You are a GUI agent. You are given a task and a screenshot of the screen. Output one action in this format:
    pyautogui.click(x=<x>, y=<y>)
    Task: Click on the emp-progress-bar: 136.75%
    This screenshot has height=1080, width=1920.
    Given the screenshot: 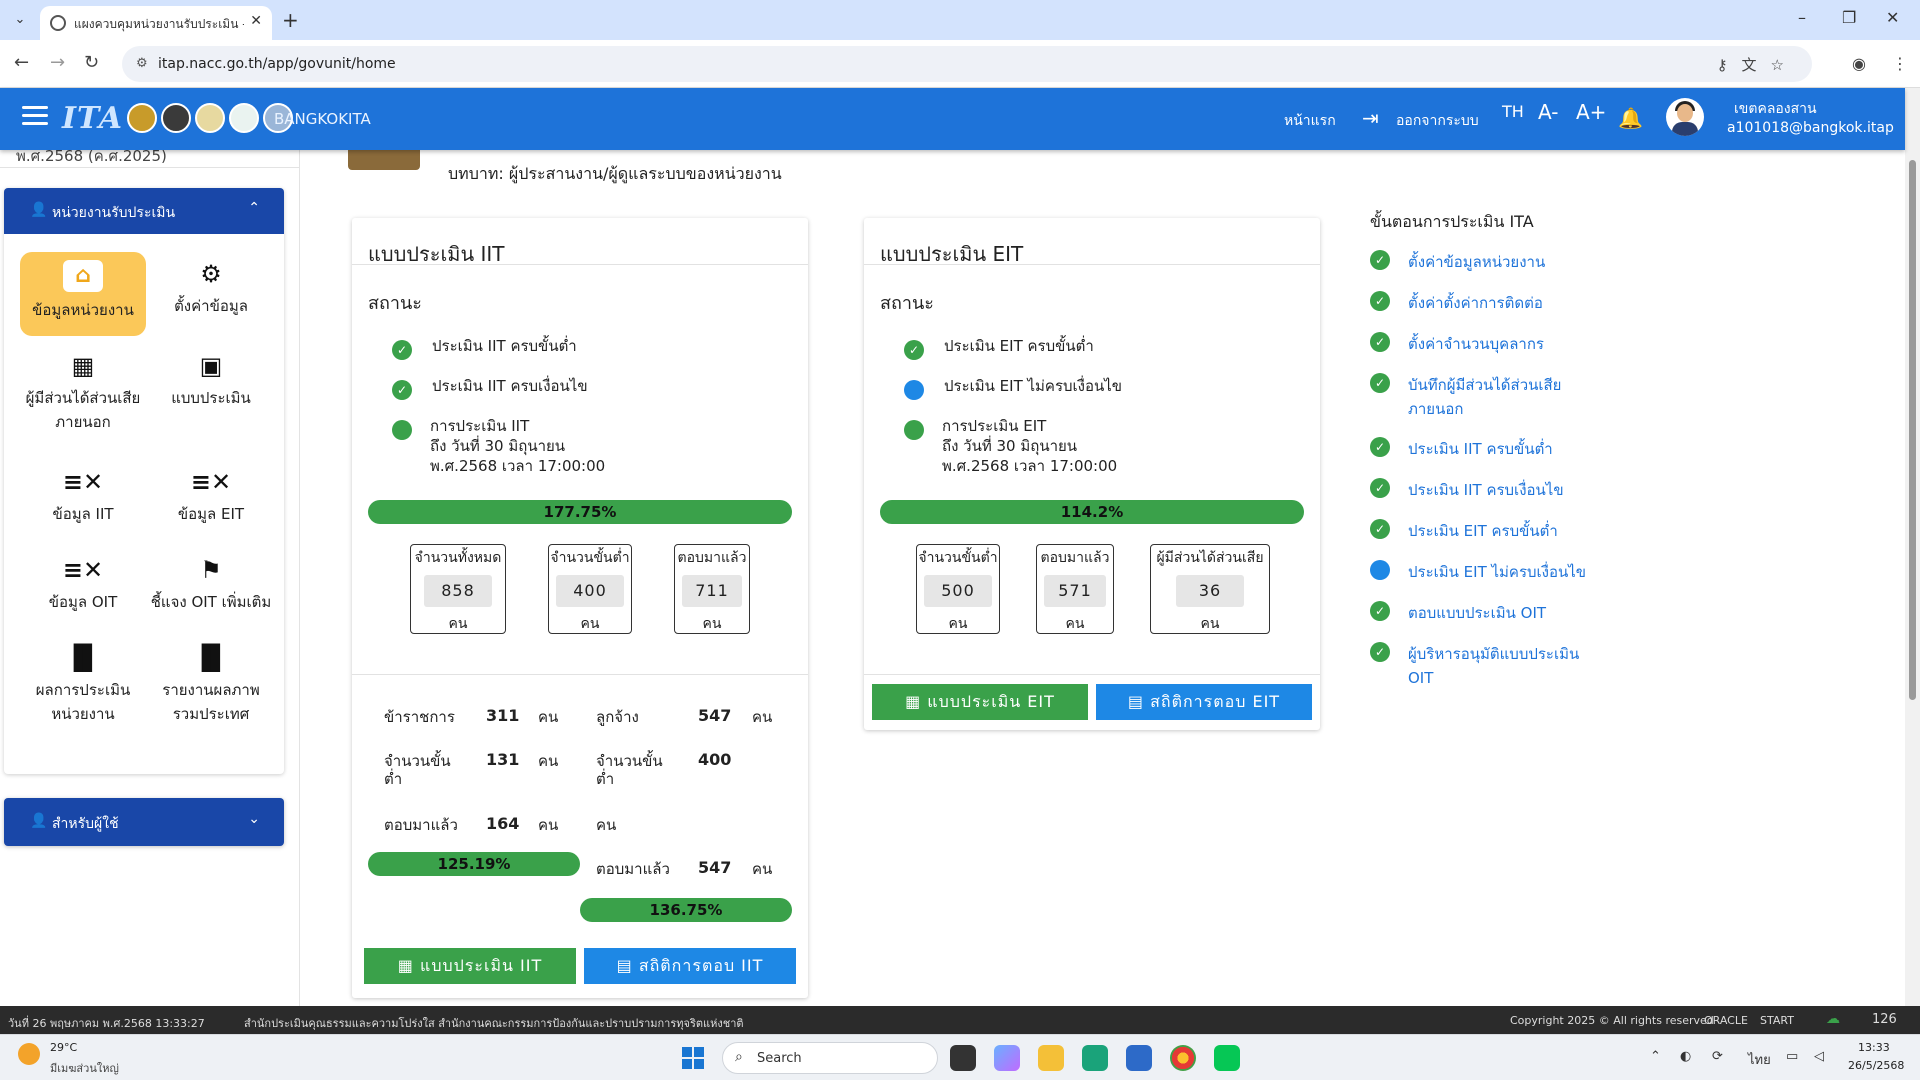 What is the action you would take?
    pyautogui.click(x=686, y=910)
    